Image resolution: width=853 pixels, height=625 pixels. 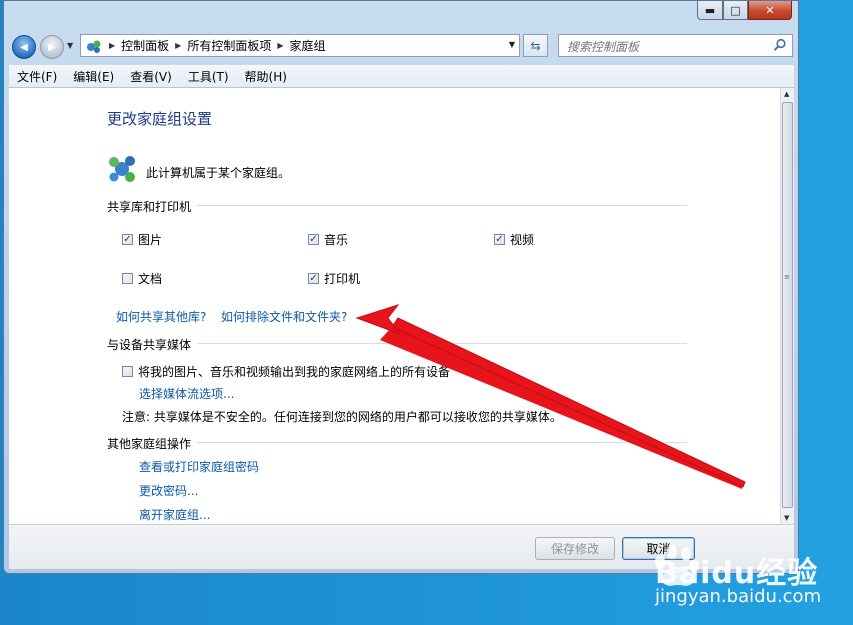 What do you see at coordinates (294, 372) in the screenshot?
I see `media-streaming-label: 将我的图片、音乐和视频输出到我的家庭网络上的所有设备` at bounding box center [294, 372].